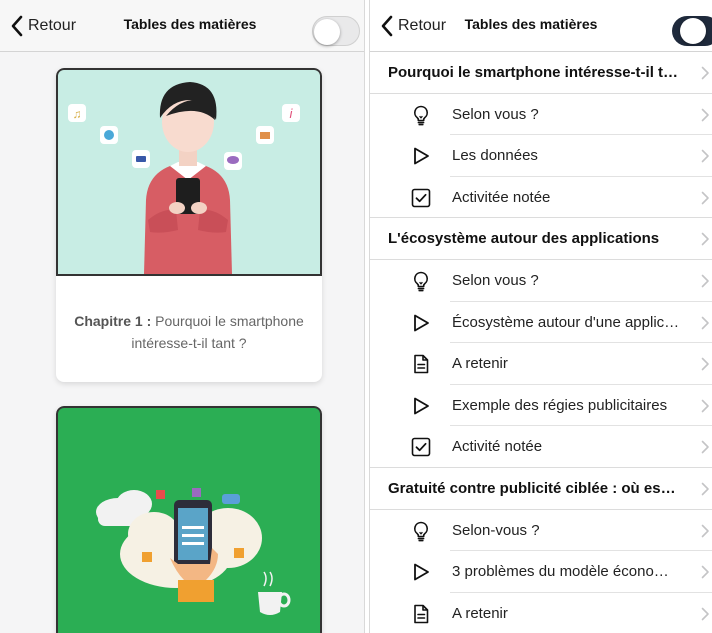 Image resolution: width=712 pixels, height=633 pixels. I want to click on toc-item-row: Exemple des régies publicitaires, so click(541, 406).